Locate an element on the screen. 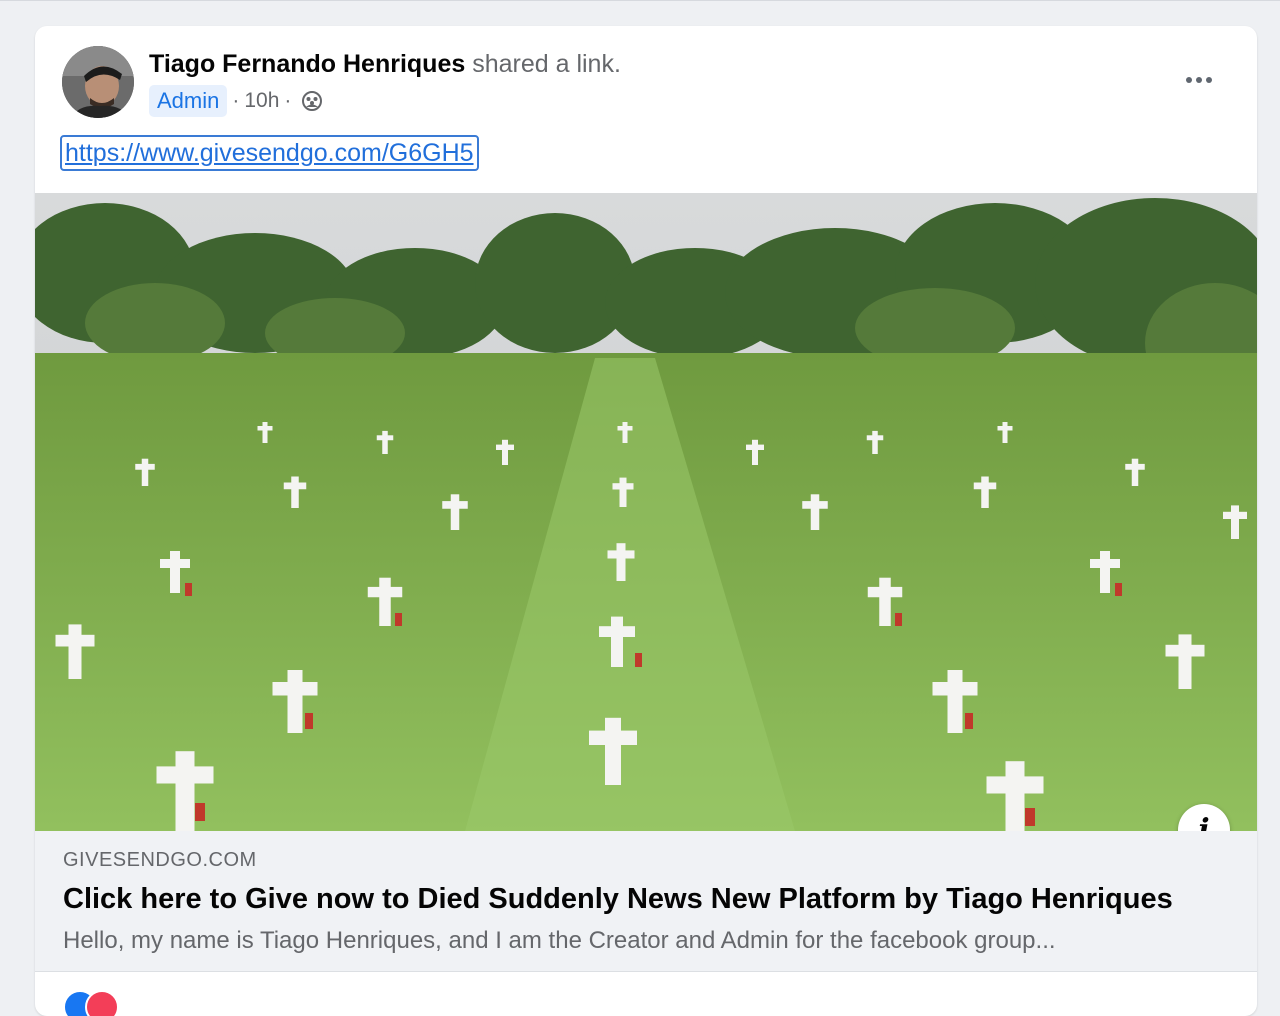 Image resolution: width=1280 pixels, height=1016 pixels. post-author-line: Tiago Fernando Henriques shared a link. is located at coordinates (385, 64).